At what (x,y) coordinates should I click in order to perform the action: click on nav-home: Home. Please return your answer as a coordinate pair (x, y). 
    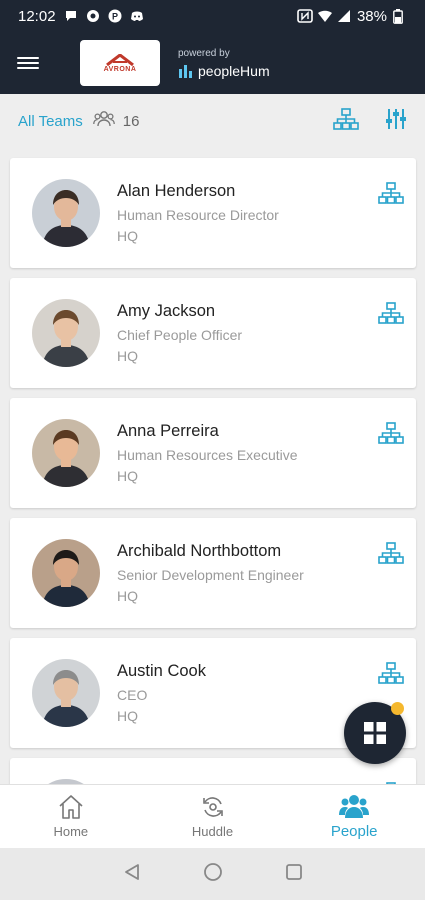
    Looking at the image, I should click on (71, 816).